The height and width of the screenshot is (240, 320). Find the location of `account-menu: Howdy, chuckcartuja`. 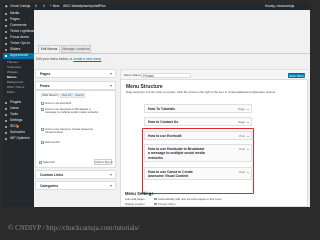

account-menu: Howdy, chuckcartuja is located at coordinates (279, 6).